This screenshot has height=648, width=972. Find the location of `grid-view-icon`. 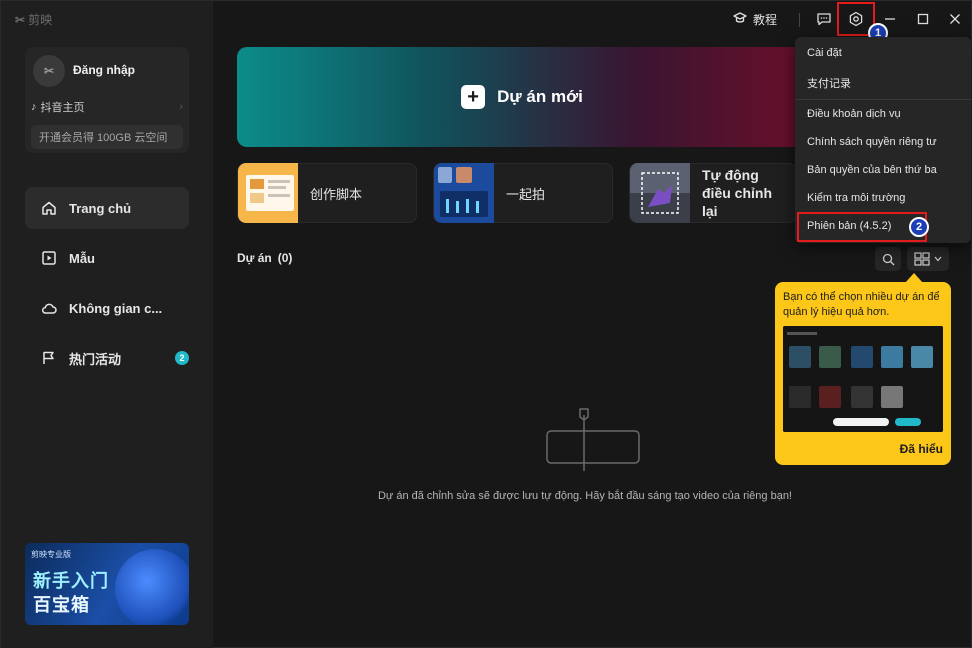

grid-view-icon is located at coordinates (922, 259).